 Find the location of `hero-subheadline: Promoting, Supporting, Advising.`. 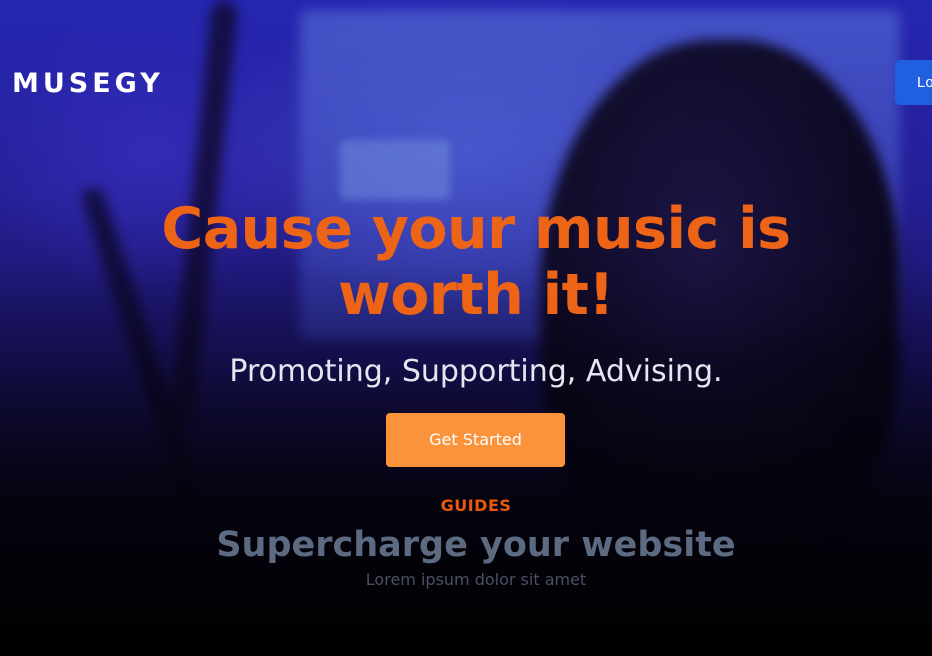

hero-subheadline: Promoting, Supporting, Advising. is located at coordinates (476, 371).